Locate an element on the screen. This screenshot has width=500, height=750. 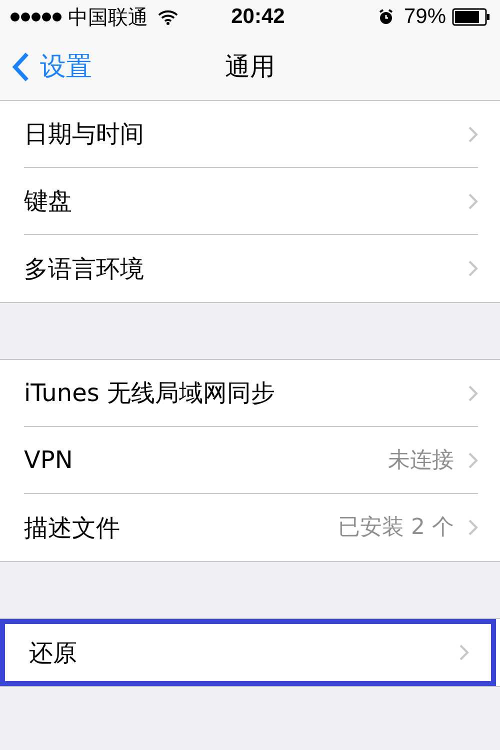
signal-icon is located at coordinates (36, 17).